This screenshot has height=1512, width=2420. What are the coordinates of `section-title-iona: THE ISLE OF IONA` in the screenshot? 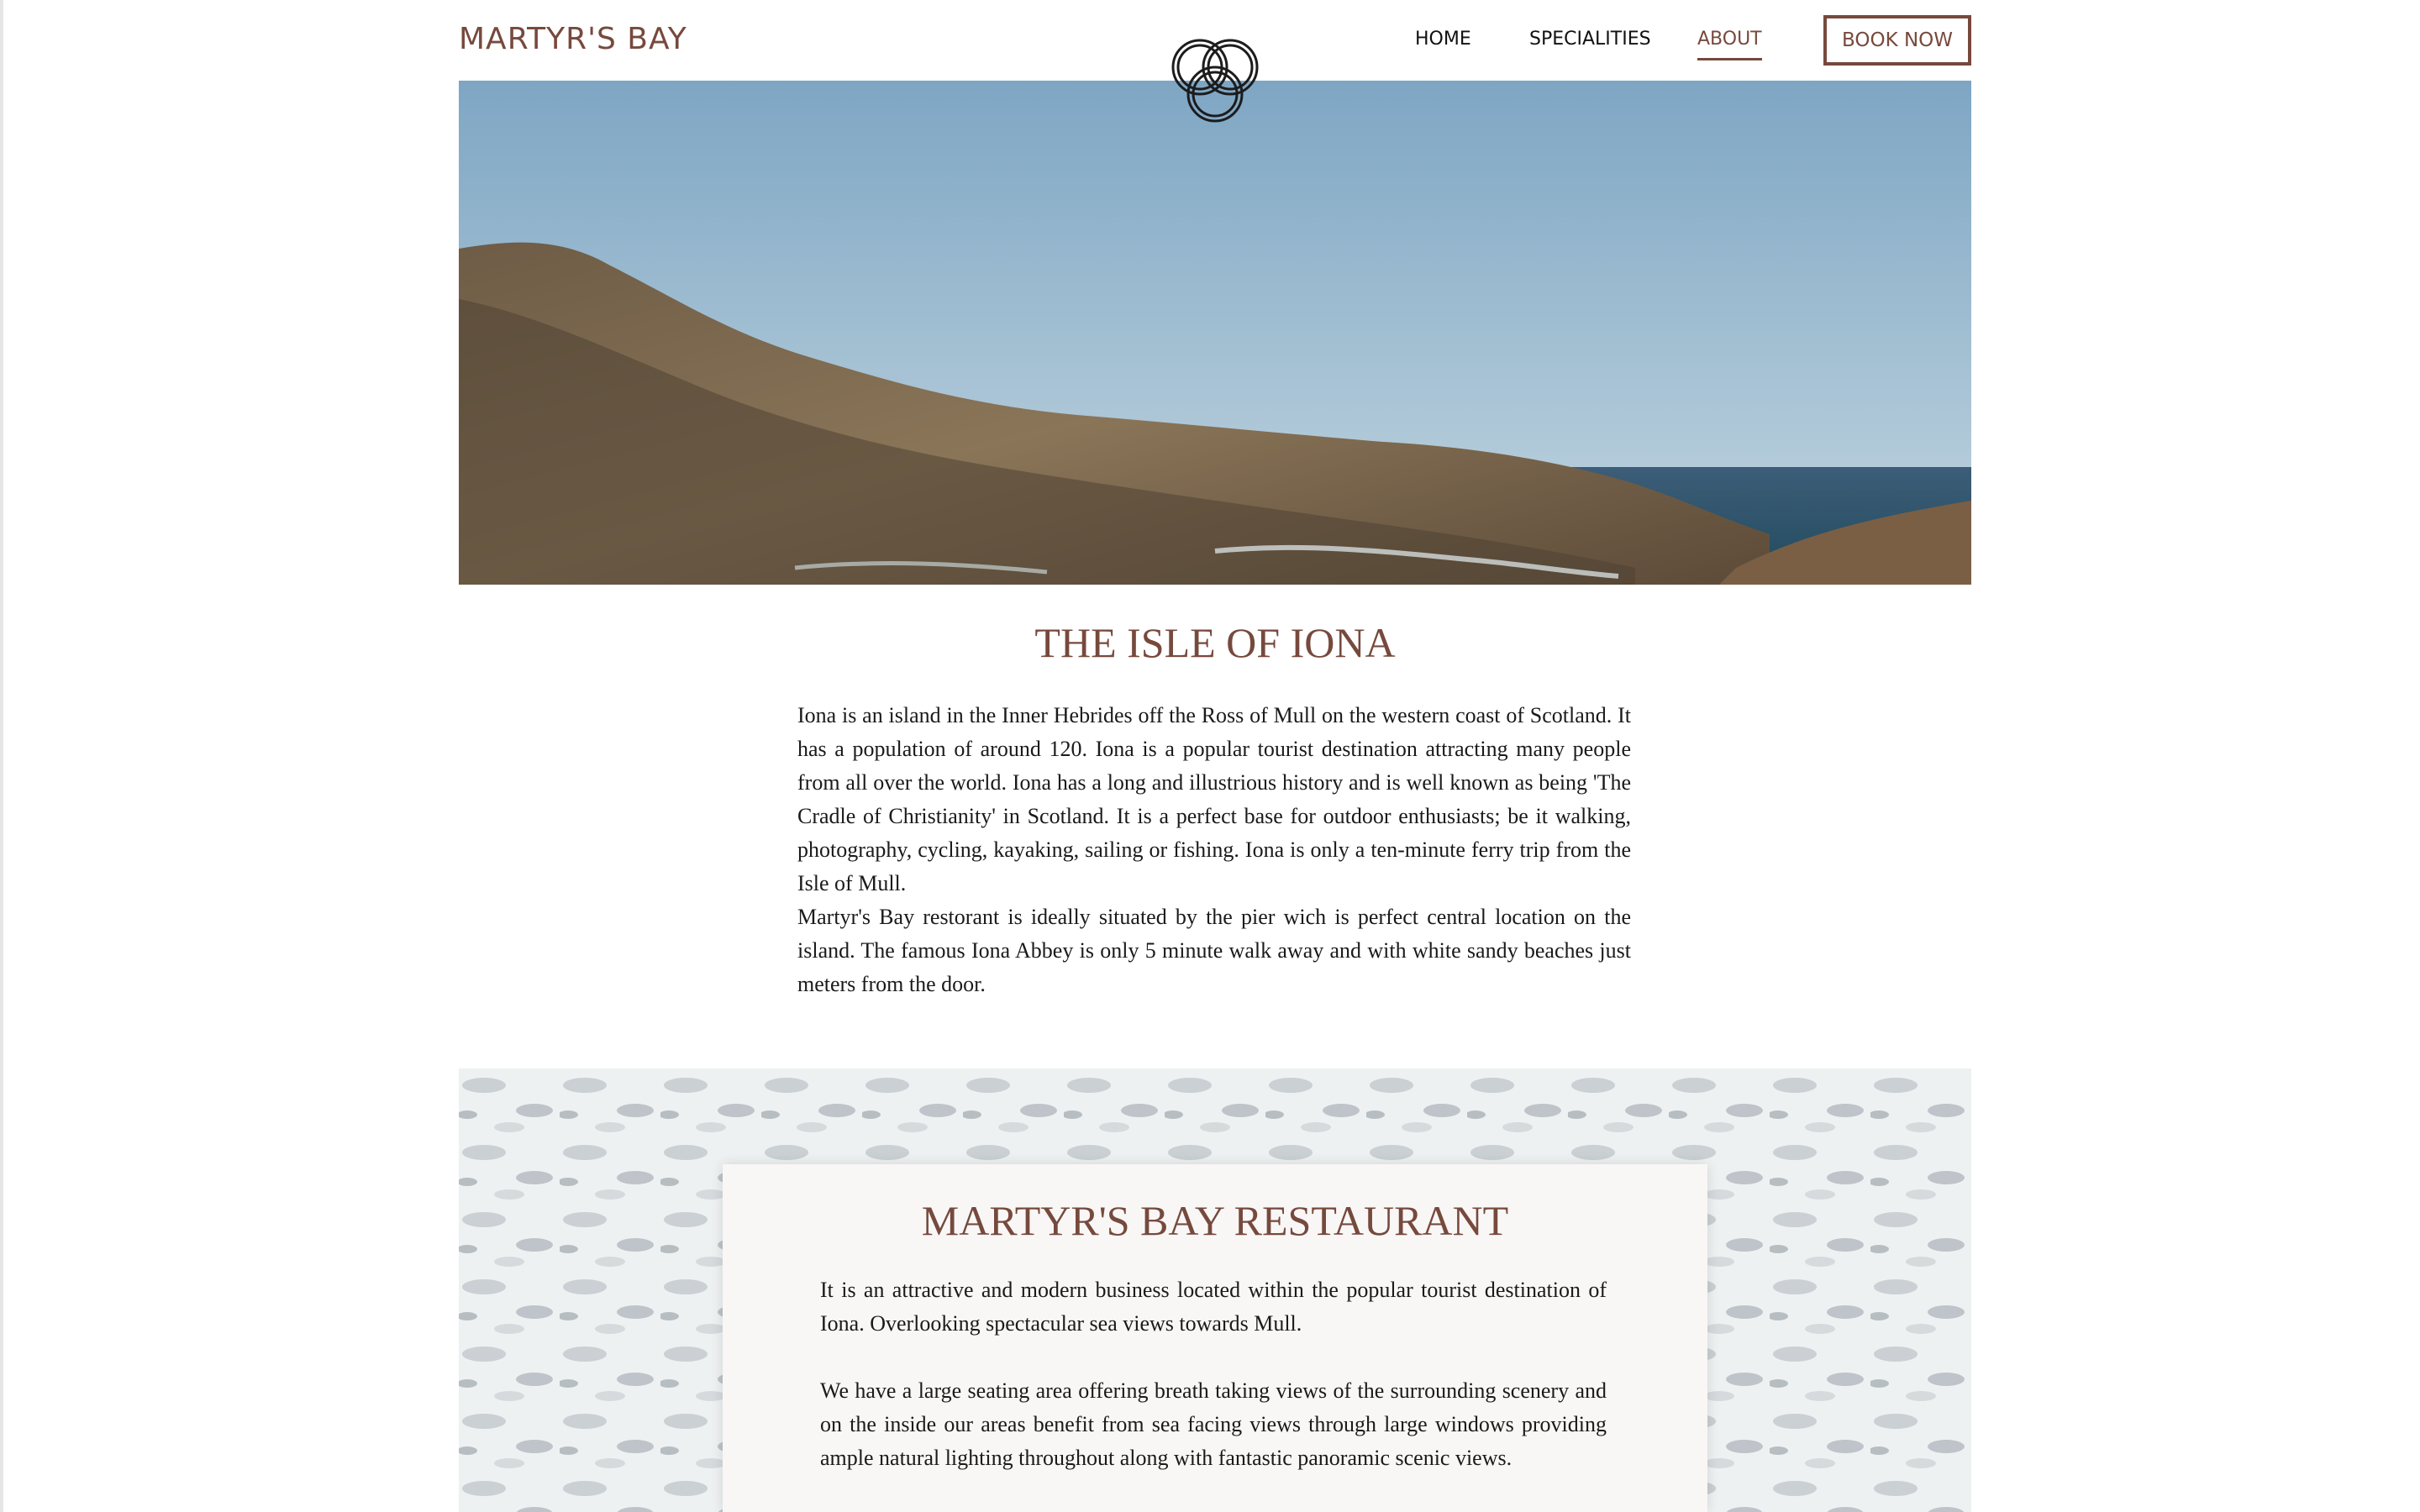 It's located at (1215, 642).